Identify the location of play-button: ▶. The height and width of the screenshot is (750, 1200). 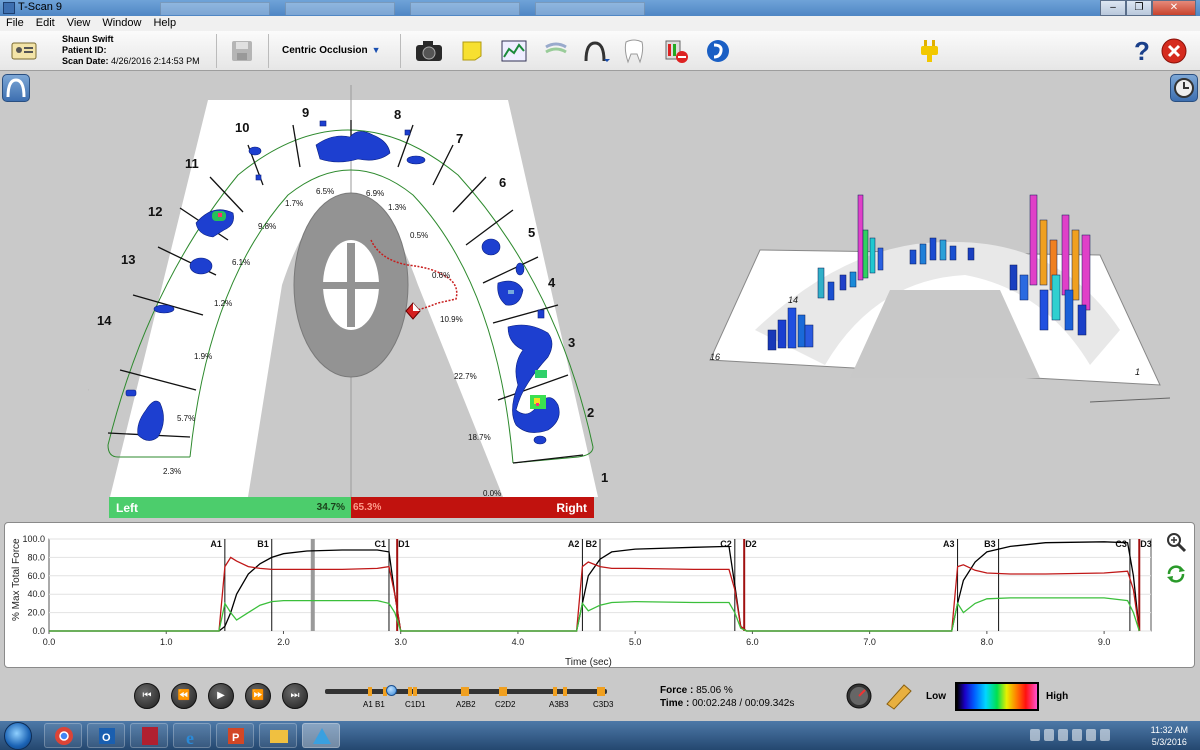
(221, 696).